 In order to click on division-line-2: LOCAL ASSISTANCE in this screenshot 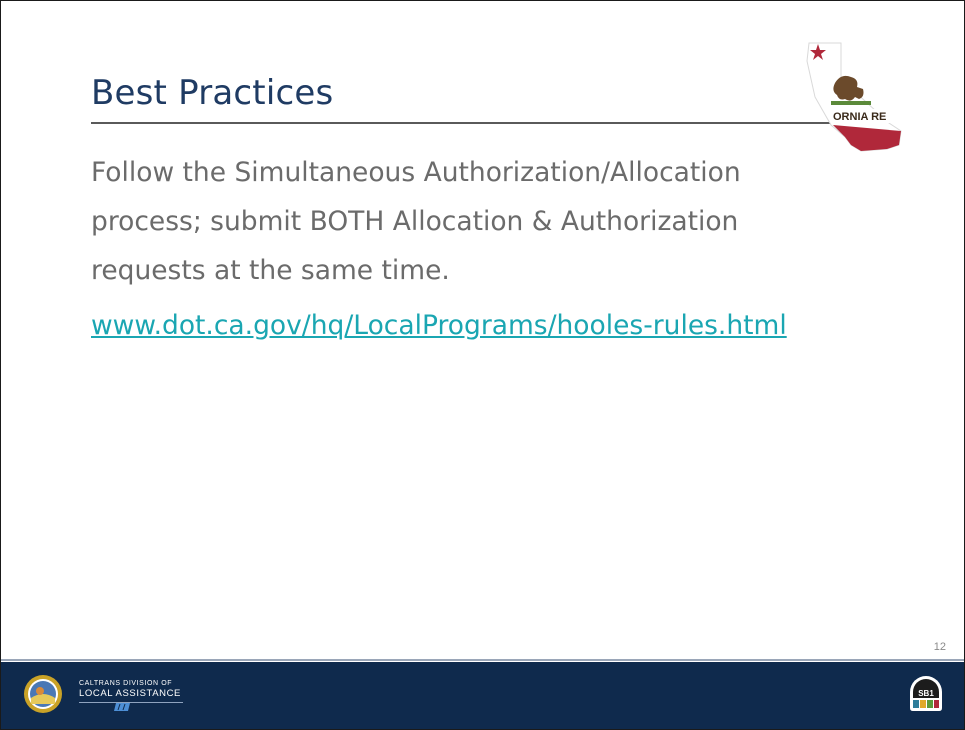, I will do `click(130, 693)`.